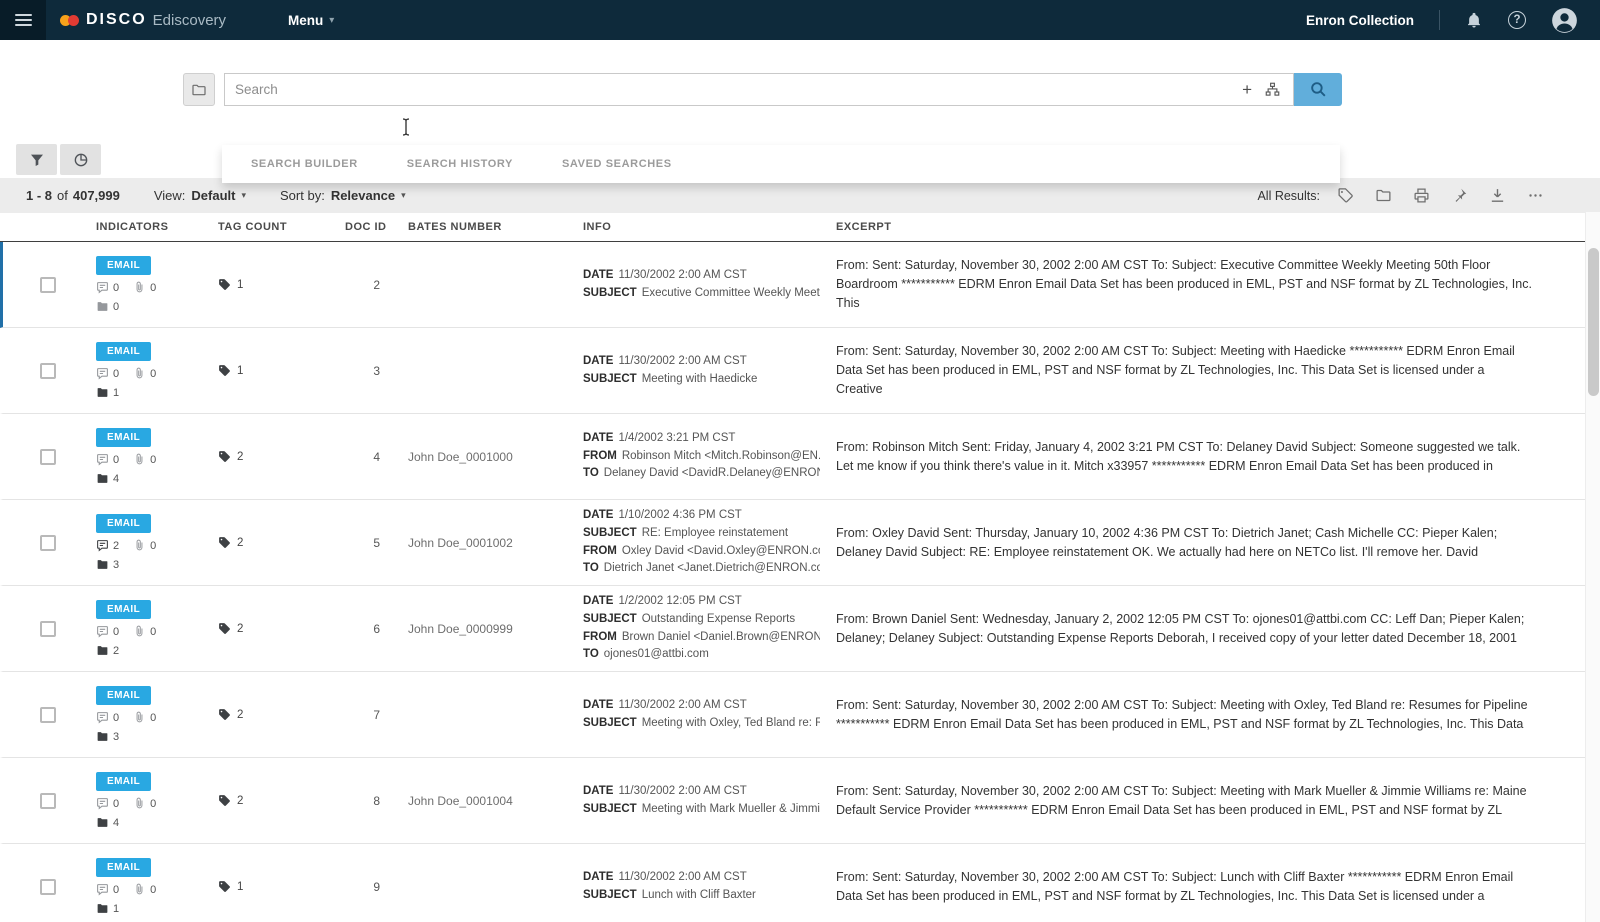  Describe the element at coordinates (102, 460) in the screenshot. I see `comment-icon` at that location.